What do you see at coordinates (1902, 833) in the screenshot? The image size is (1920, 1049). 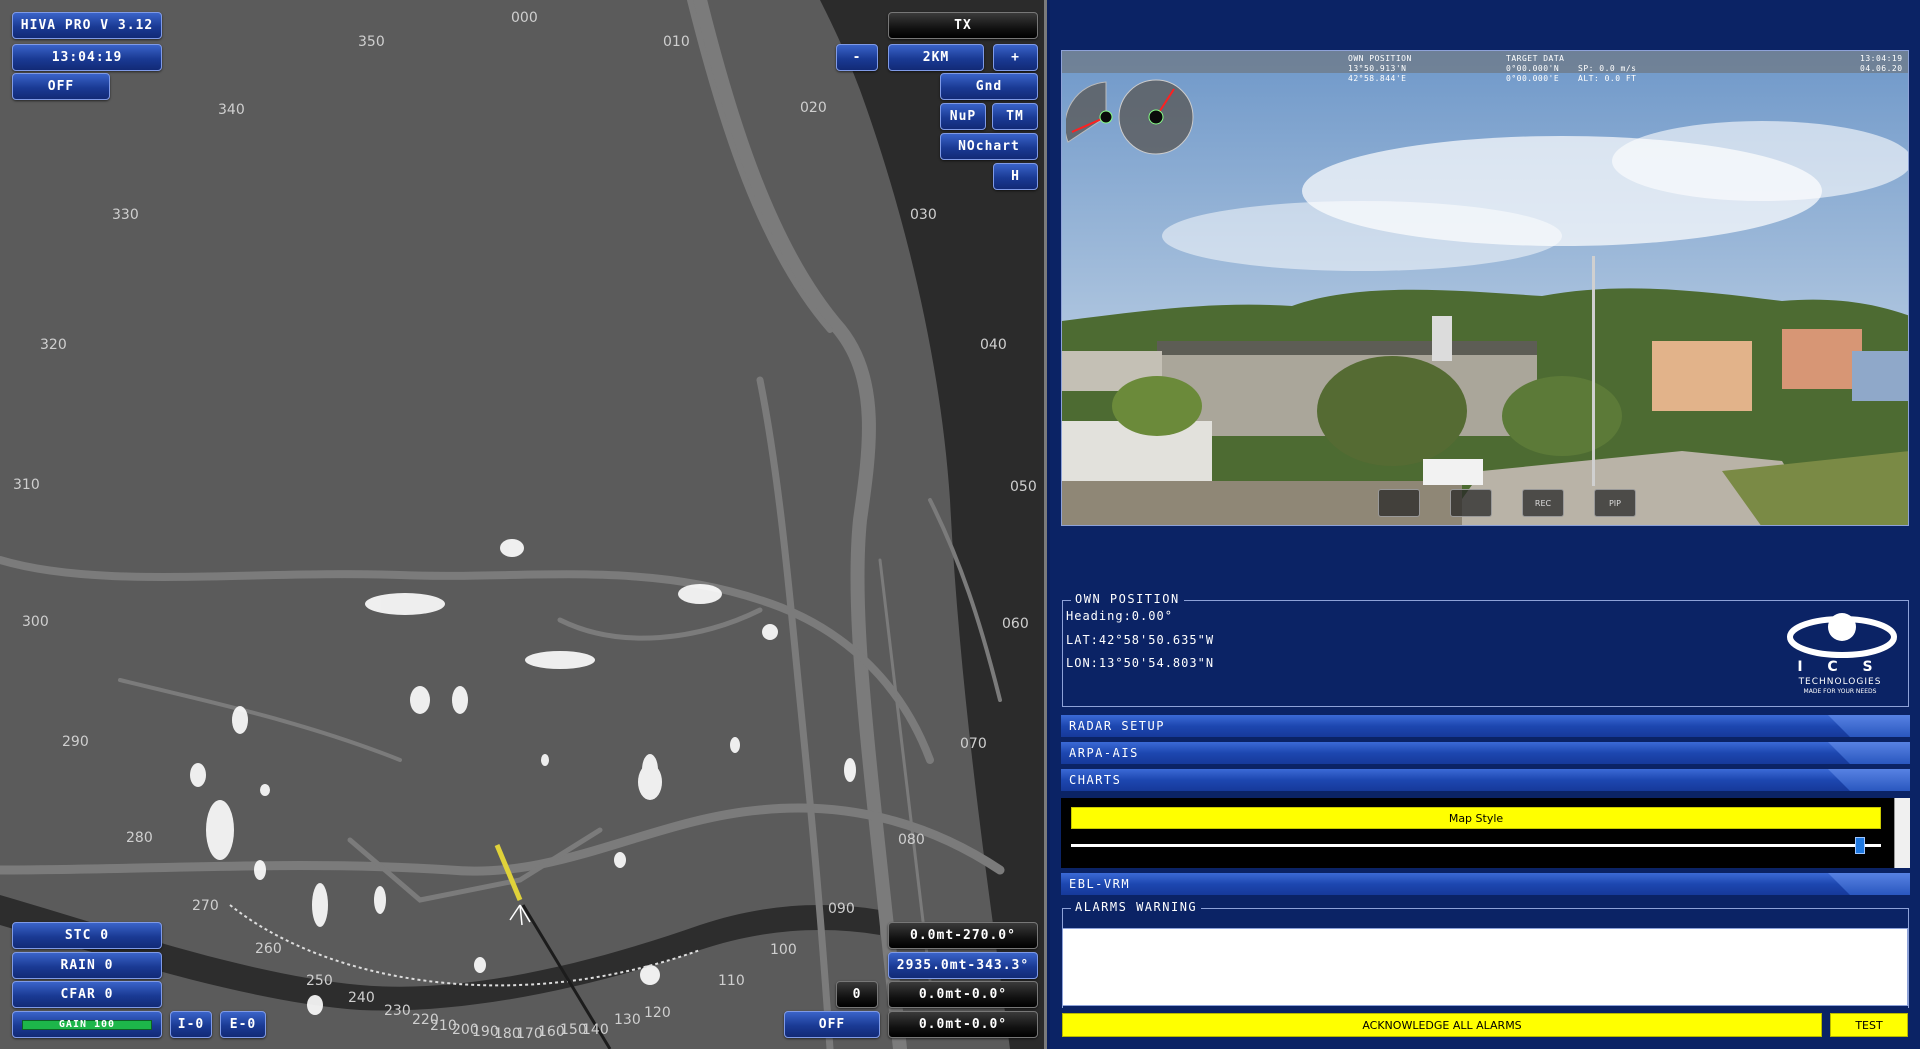 I see `charts-scrollbar` at bounding box center [1902, 833].